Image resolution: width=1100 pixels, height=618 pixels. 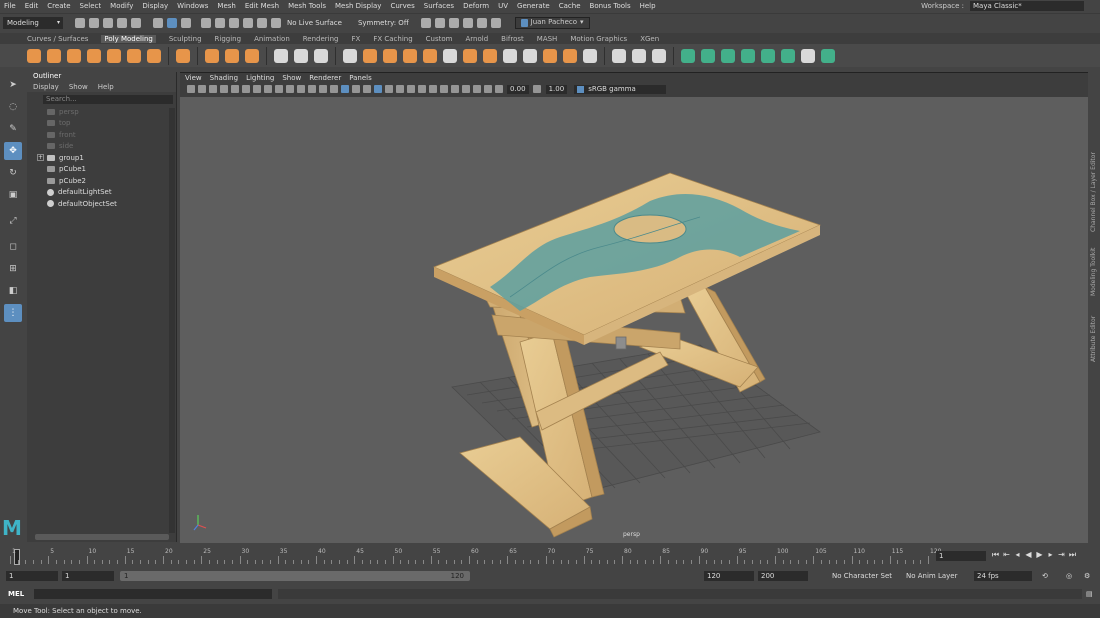 What do you see at coordinates (729, 576) in the screenshot?
I see `playback-end-field: 120` at bounding box center [729, 576].